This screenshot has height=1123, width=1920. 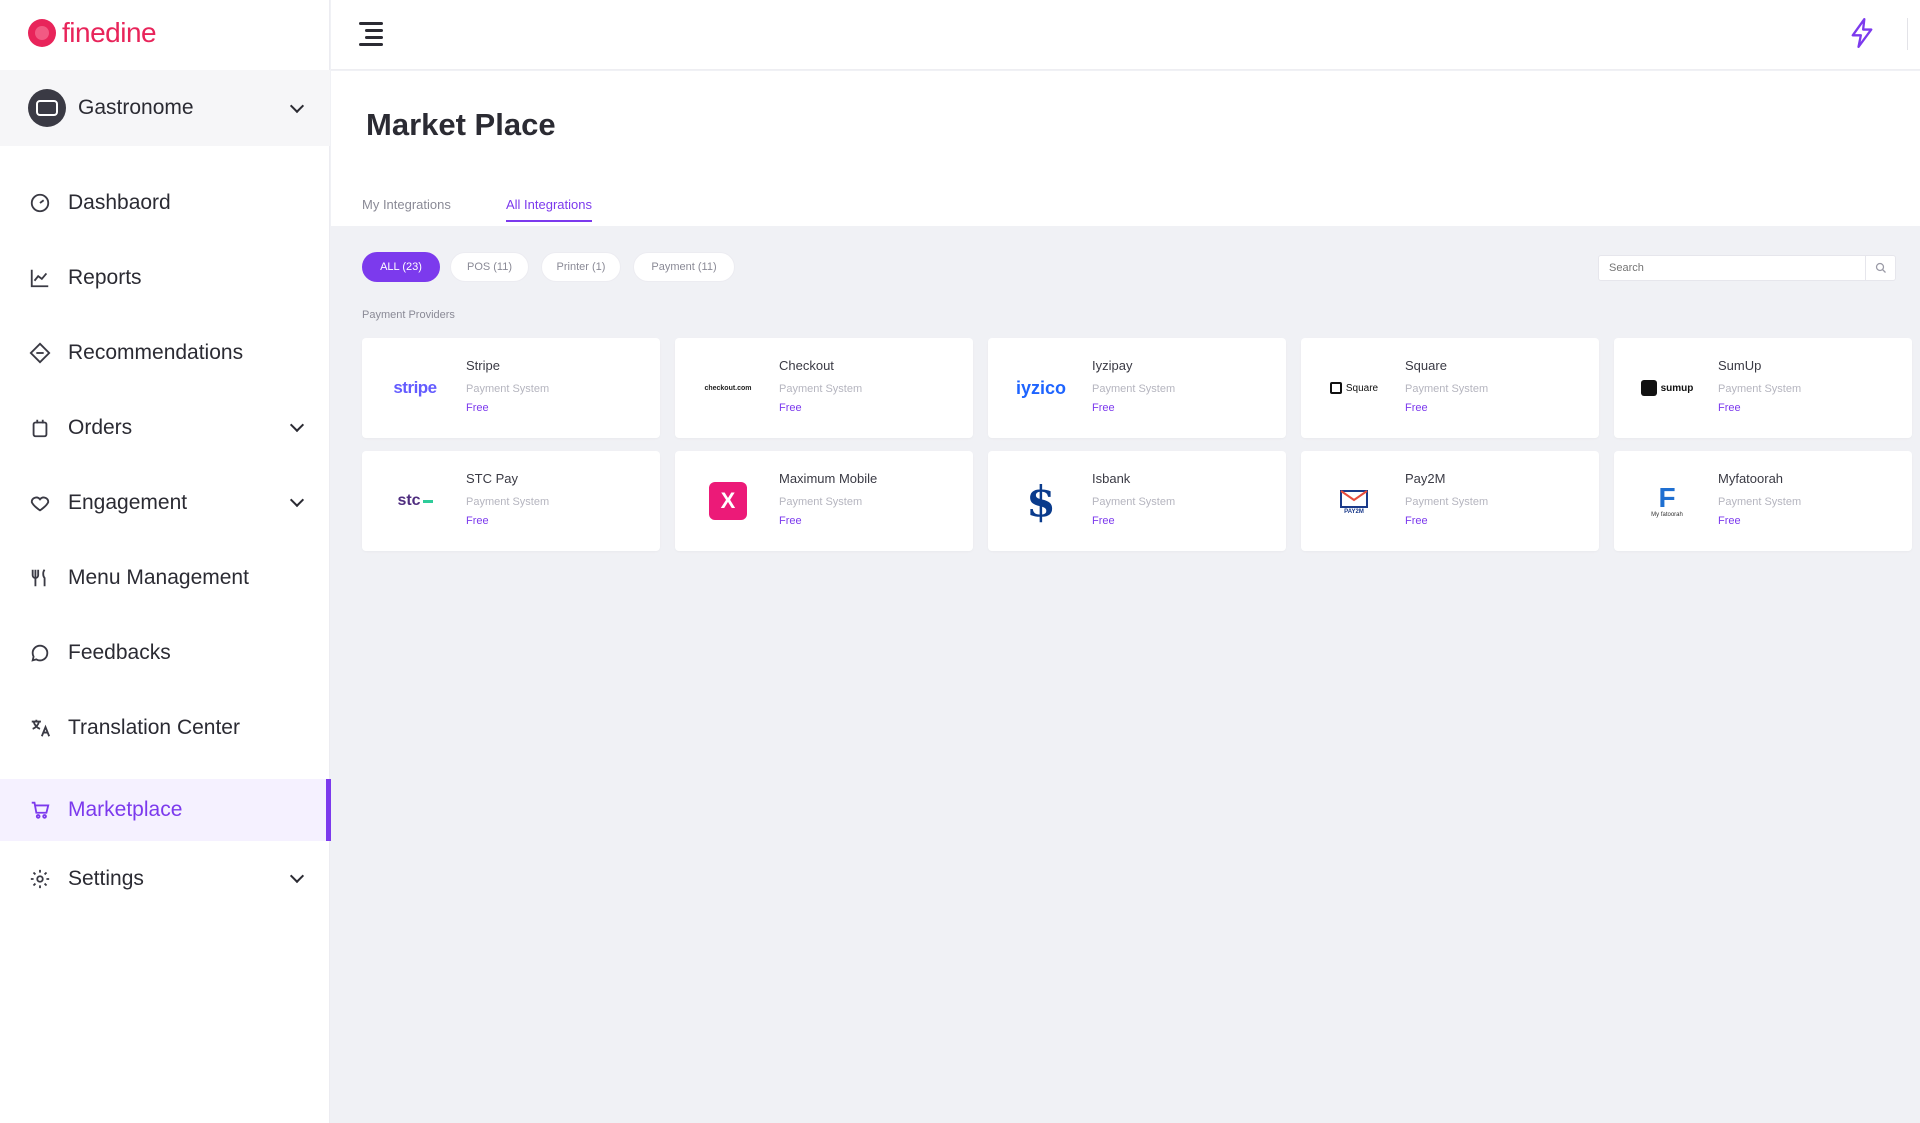 What do you see at coordinates (549, 209) in the screenshot?
I see `tab-all-integrations: All Integrations` at bounding box center [549, 209].